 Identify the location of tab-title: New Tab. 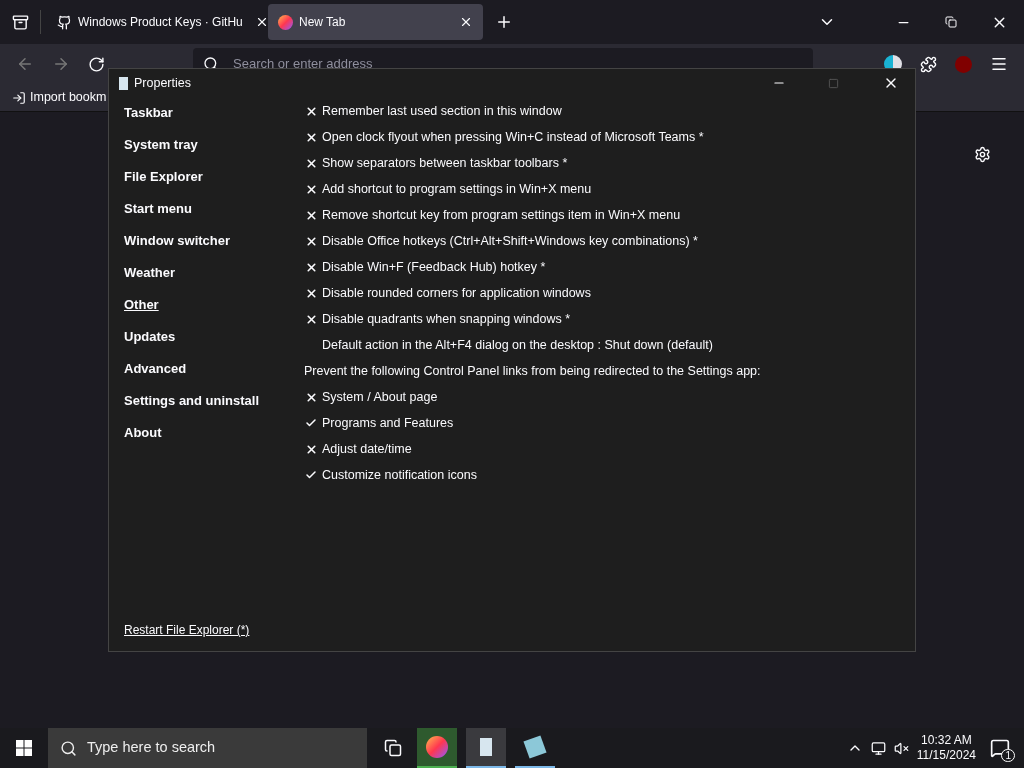
(322, 22).